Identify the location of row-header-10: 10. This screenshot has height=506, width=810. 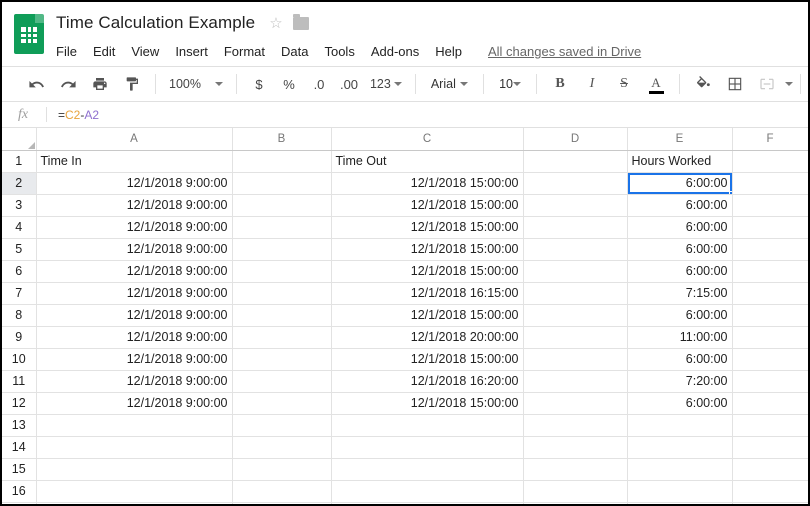
(19, 359).